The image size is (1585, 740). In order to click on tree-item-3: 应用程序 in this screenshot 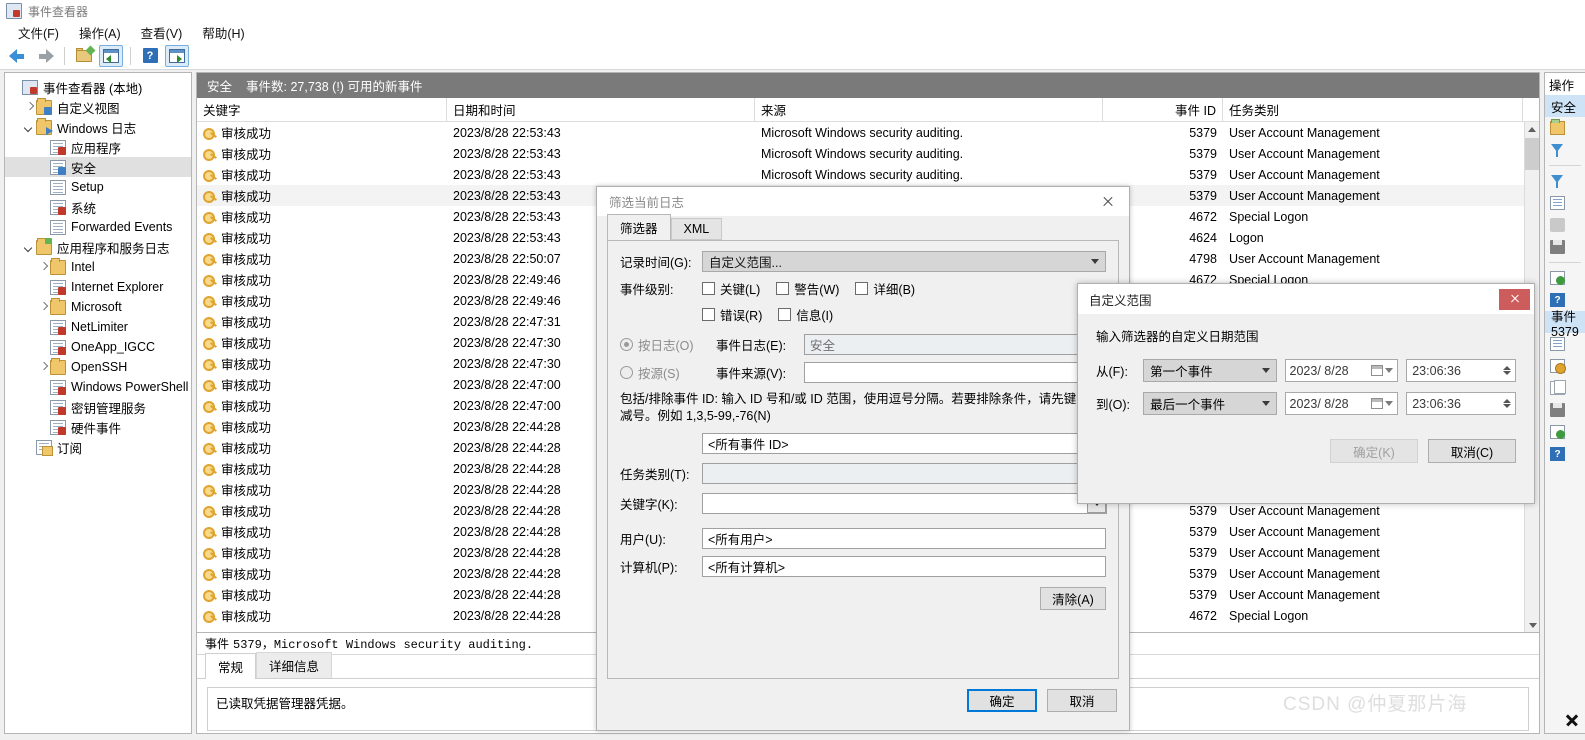, I will do `click(98, 147)`.